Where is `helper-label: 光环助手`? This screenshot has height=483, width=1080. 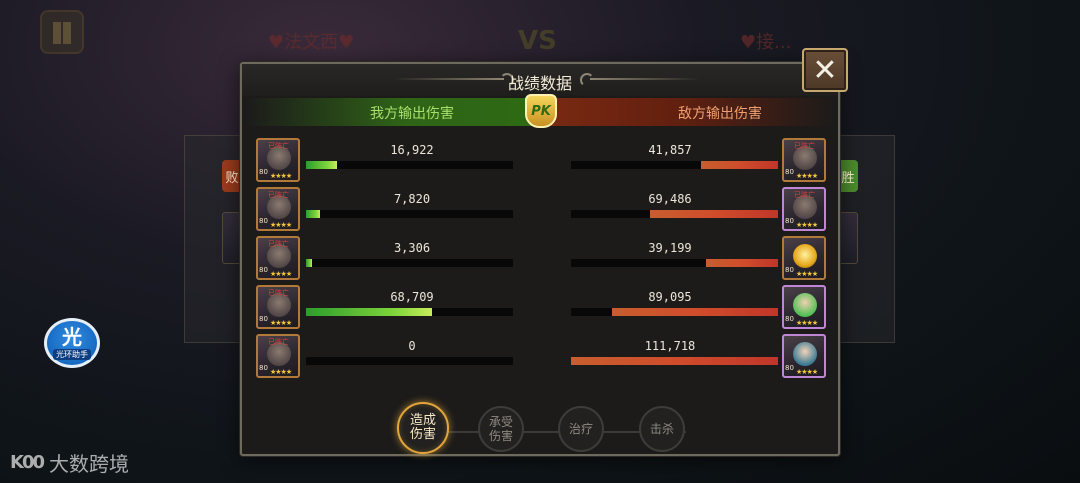
helper-label: 光环助手 is located at coordinates (72, 354).